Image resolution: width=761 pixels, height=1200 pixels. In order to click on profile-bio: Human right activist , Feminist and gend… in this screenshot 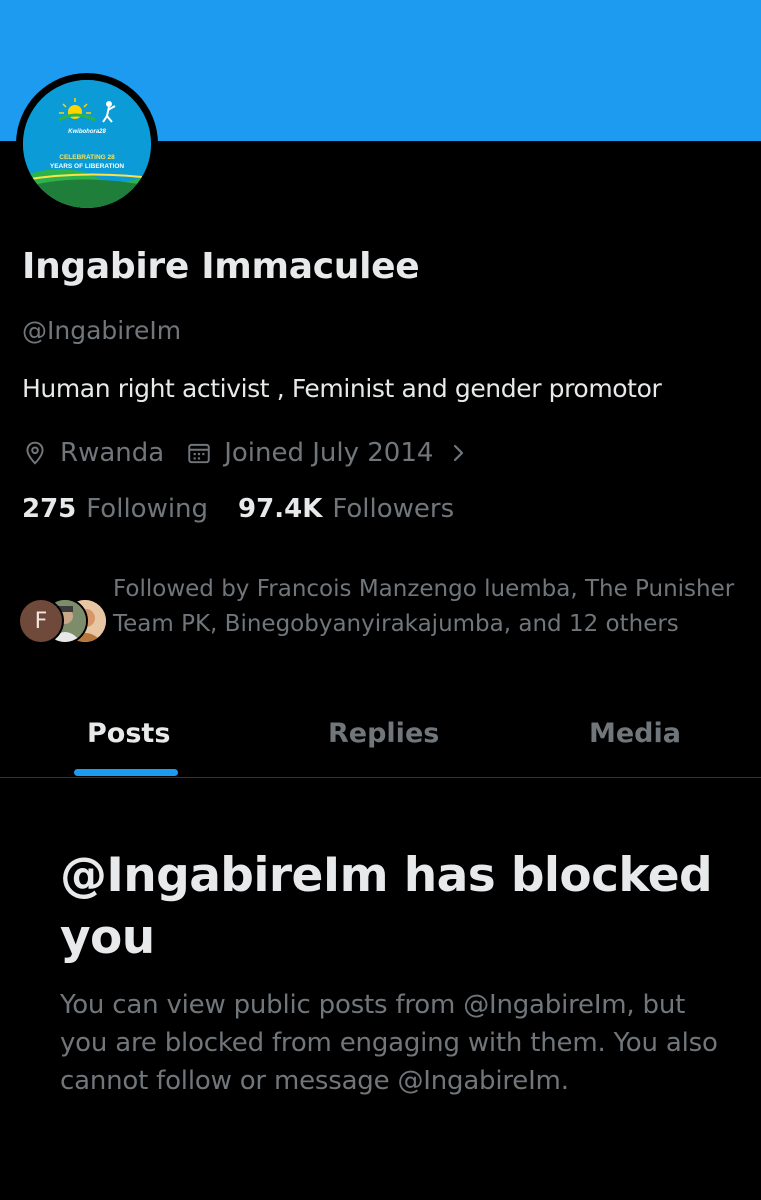, I will do `click(342, 388)`.